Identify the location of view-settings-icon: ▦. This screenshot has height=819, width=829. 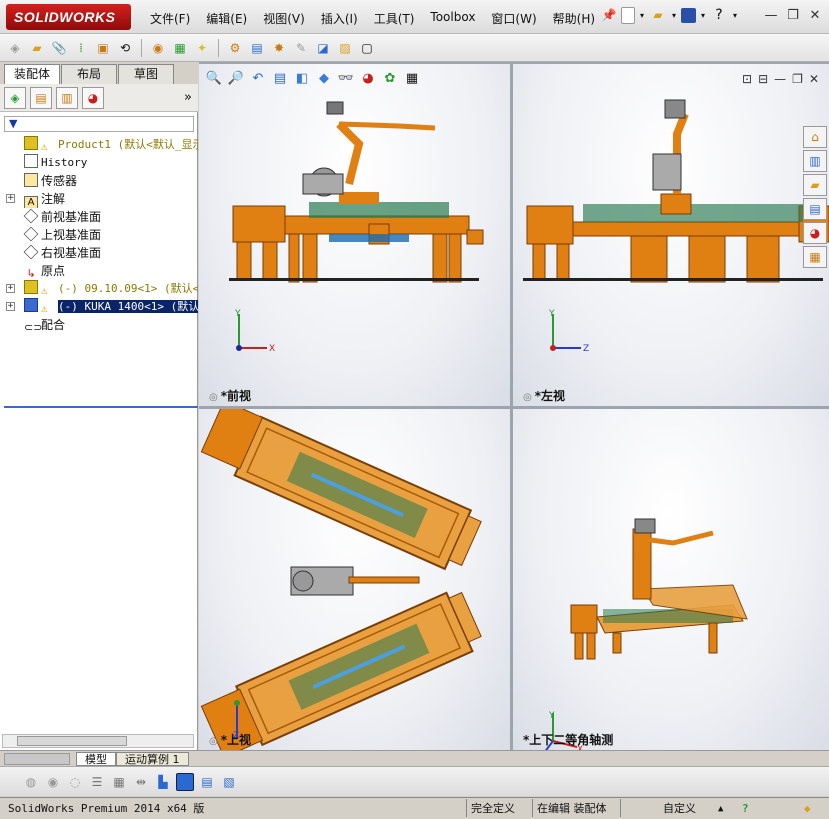
(412, 79).